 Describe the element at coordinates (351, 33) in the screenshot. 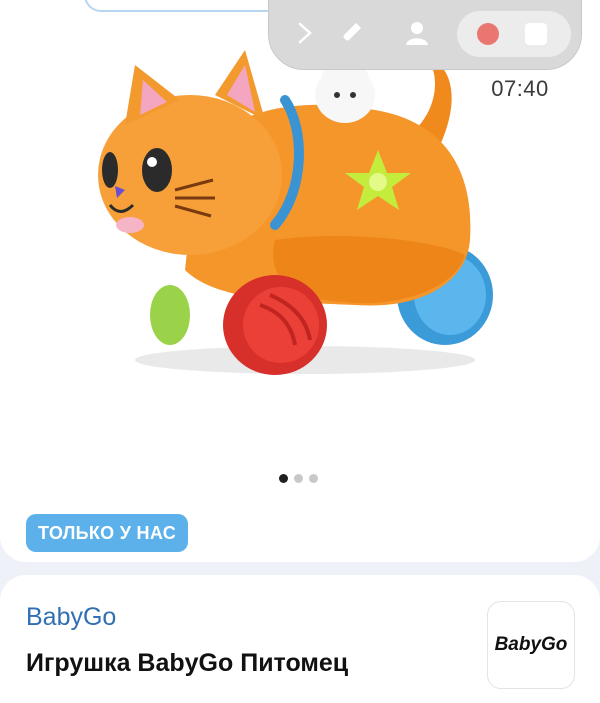

I see `pen-icon` at that location.